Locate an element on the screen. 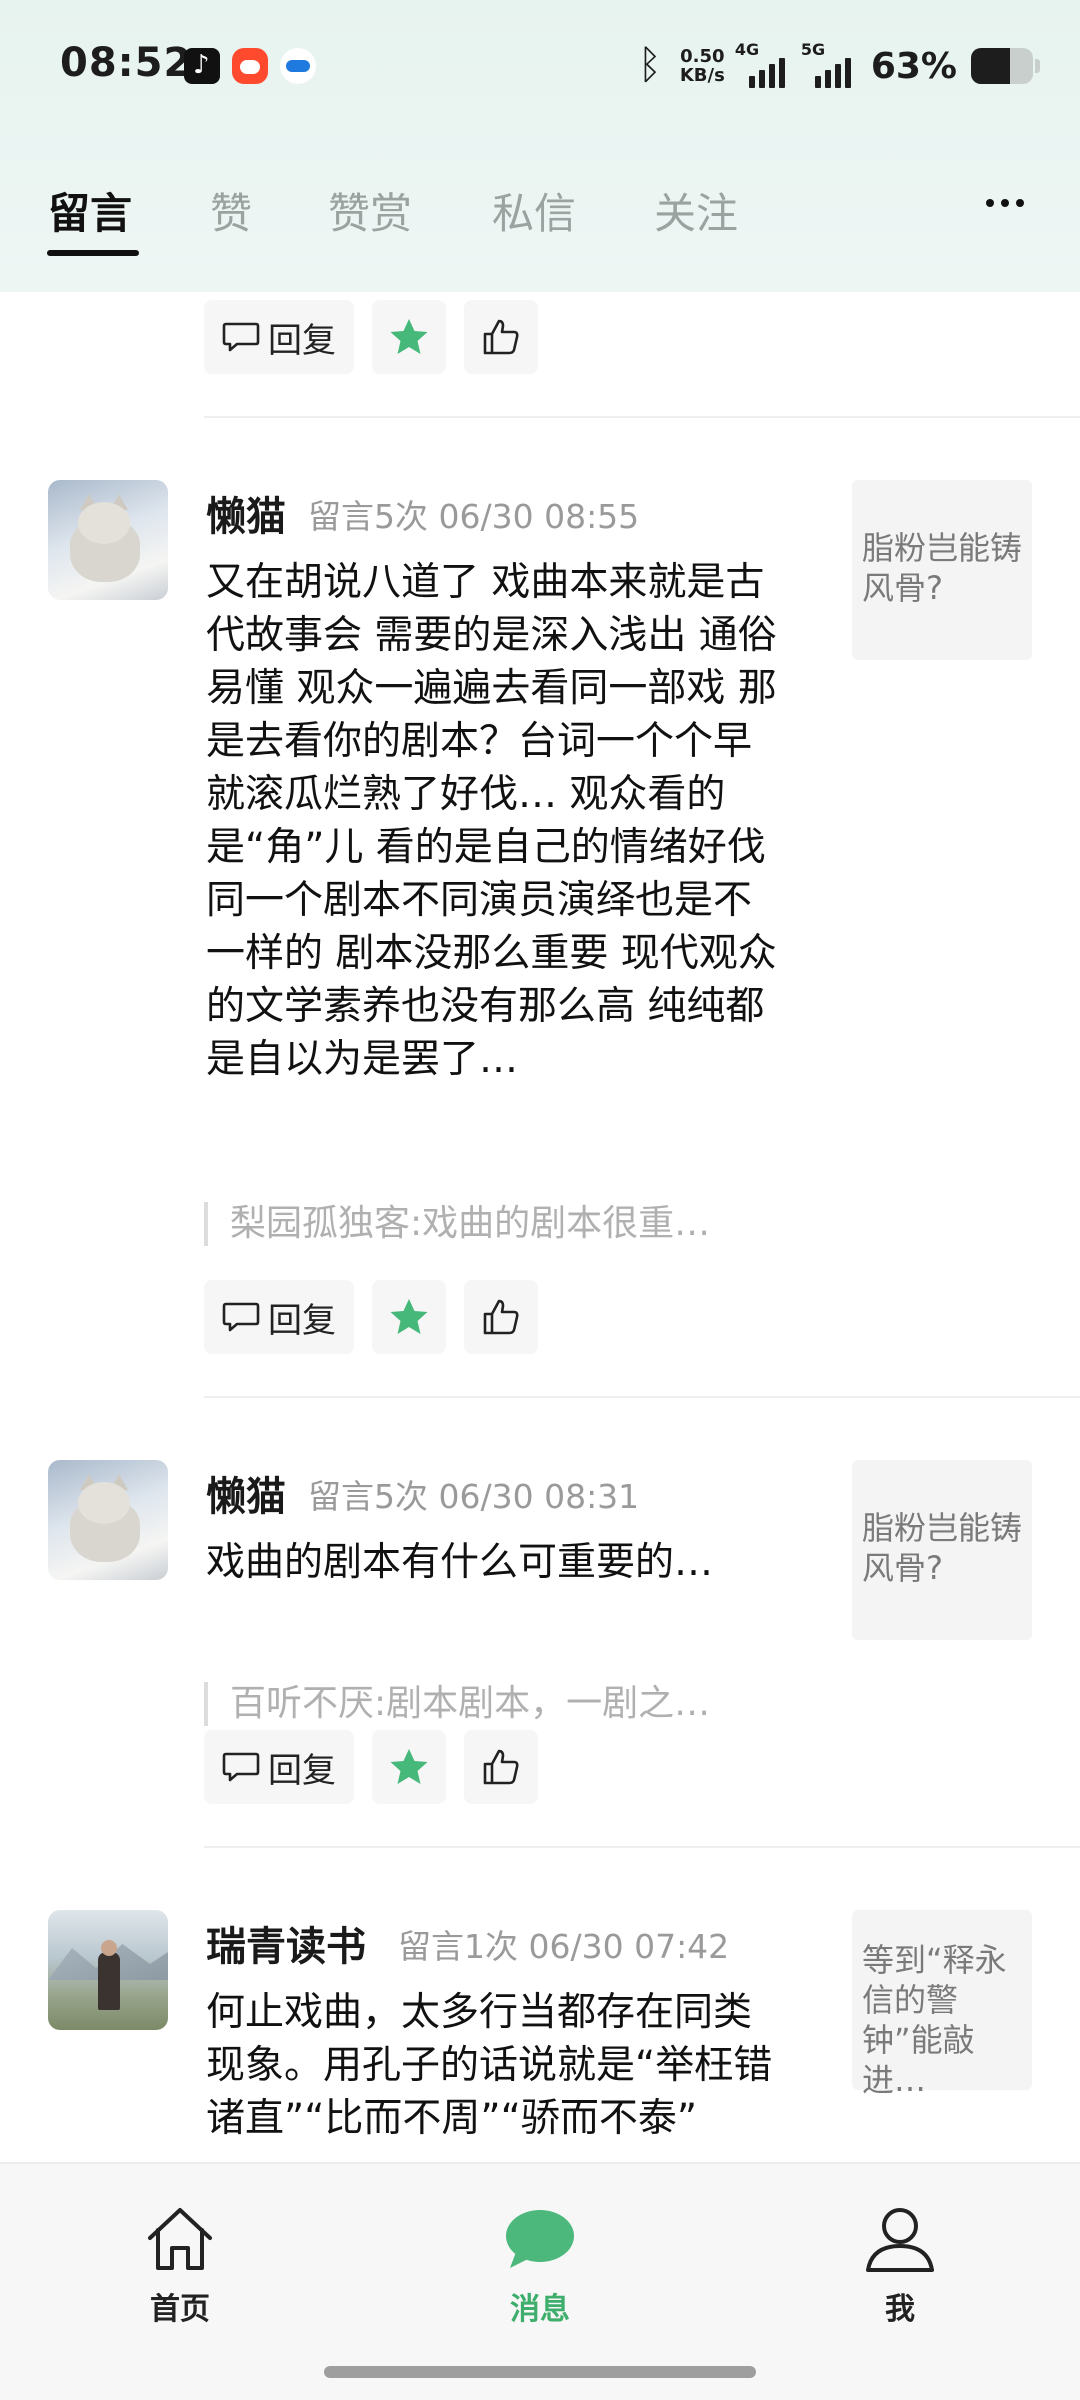 The width and height of the screenshot is (1080, 2400). tiktok-icon is located at coordinates (202, 66).